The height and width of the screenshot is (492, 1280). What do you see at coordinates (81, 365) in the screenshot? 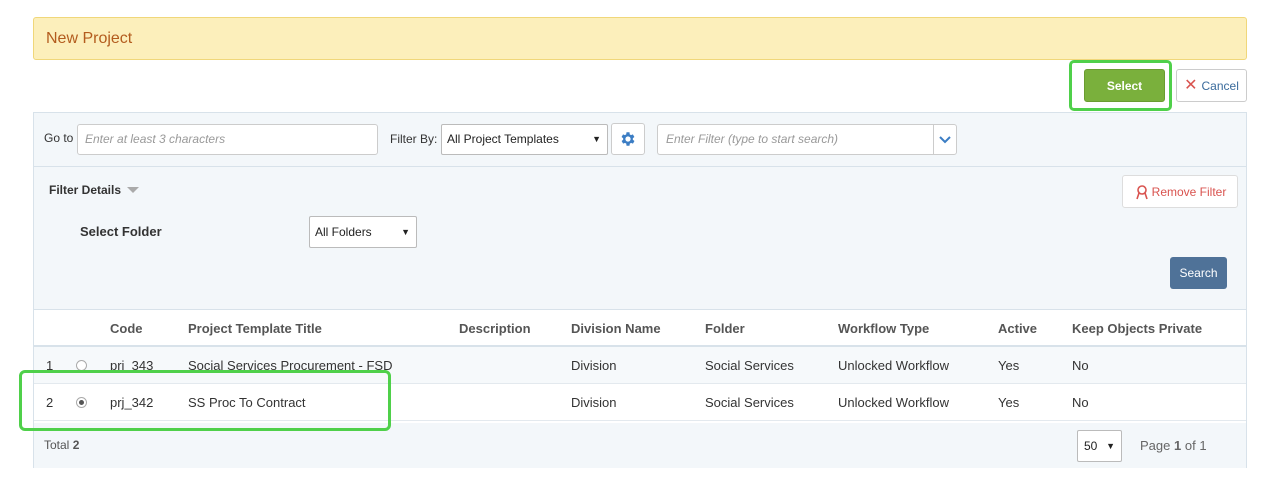
I see `row-radio` at bounding box center [81, 365].